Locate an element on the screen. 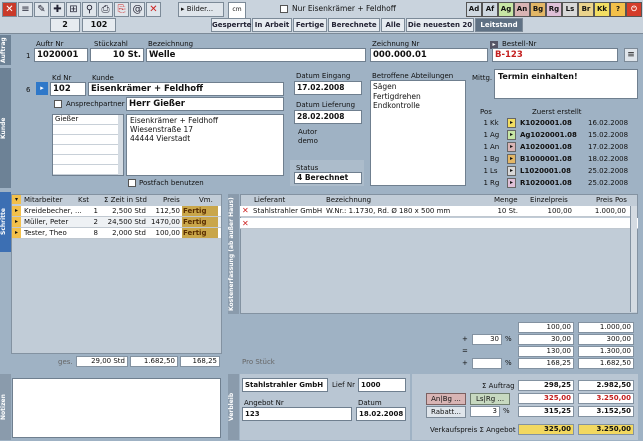 The width and height of the screenshot is (643, 441). dept-filter-ad: Ad is located at coordinates (474, 9).